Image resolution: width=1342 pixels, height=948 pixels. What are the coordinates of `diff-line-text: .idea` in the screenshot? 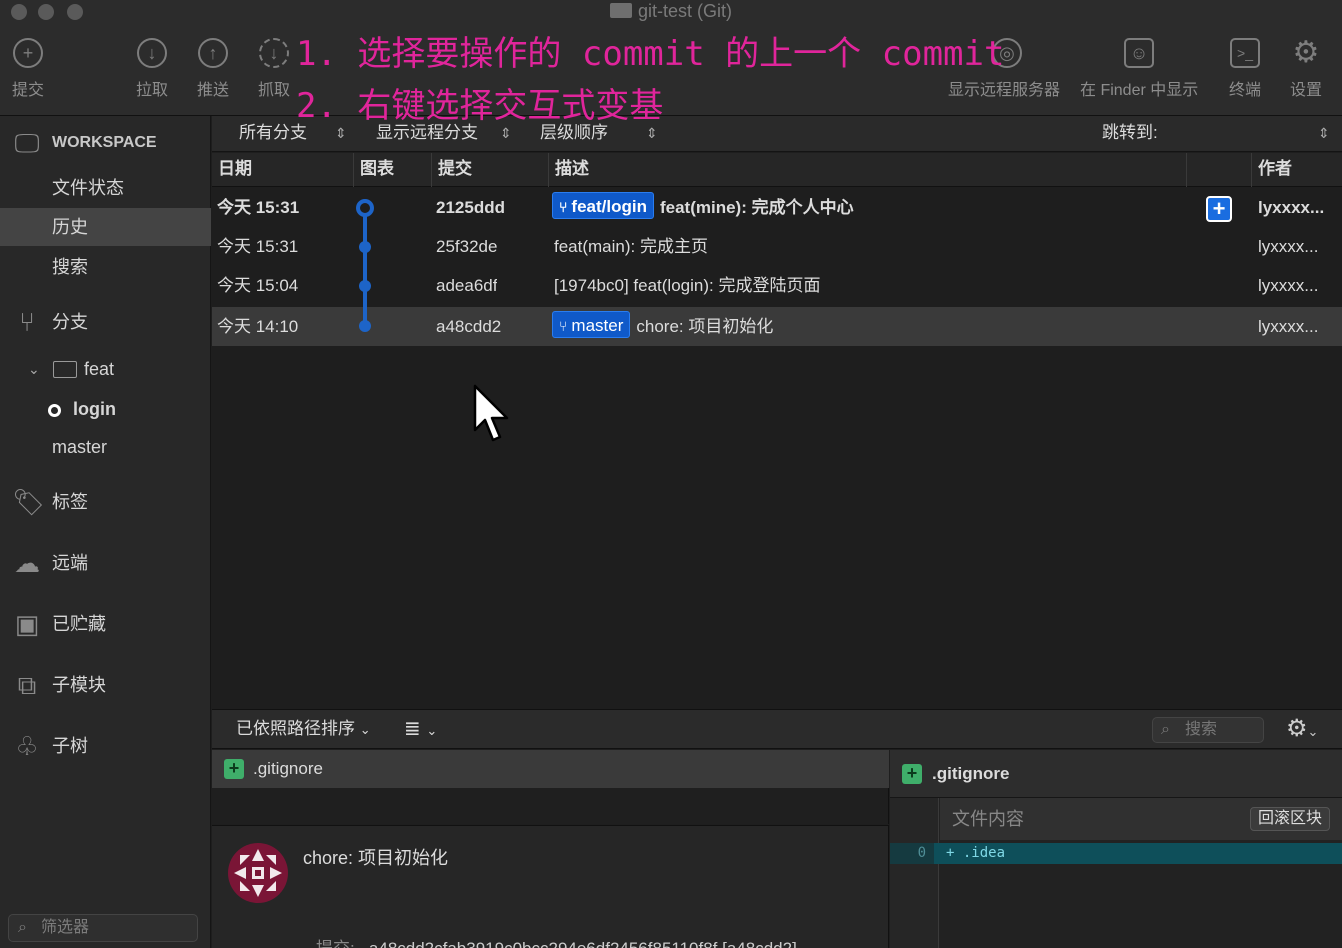 It's located at (984, 853).